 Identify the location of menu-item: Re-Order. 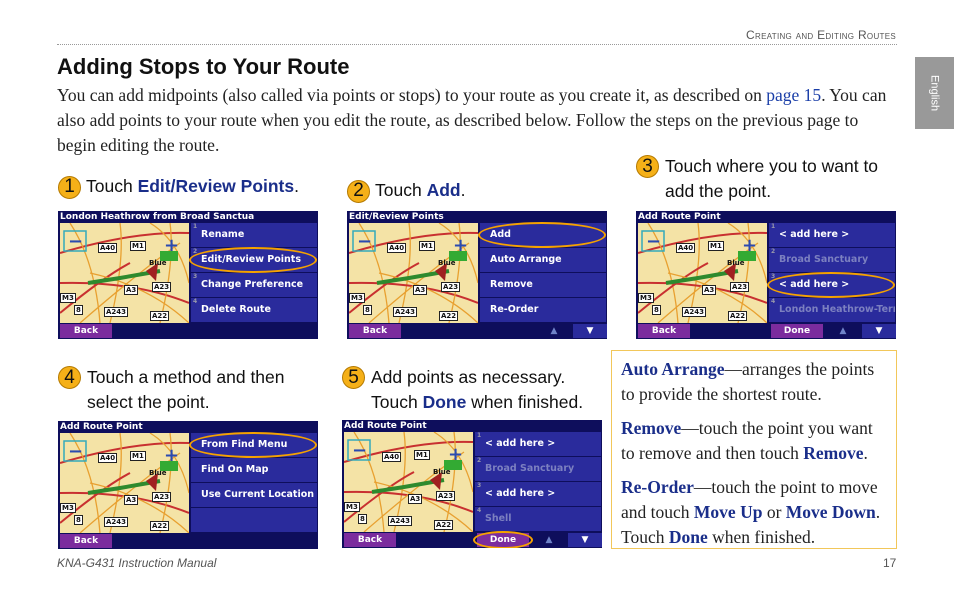
(543, 310).